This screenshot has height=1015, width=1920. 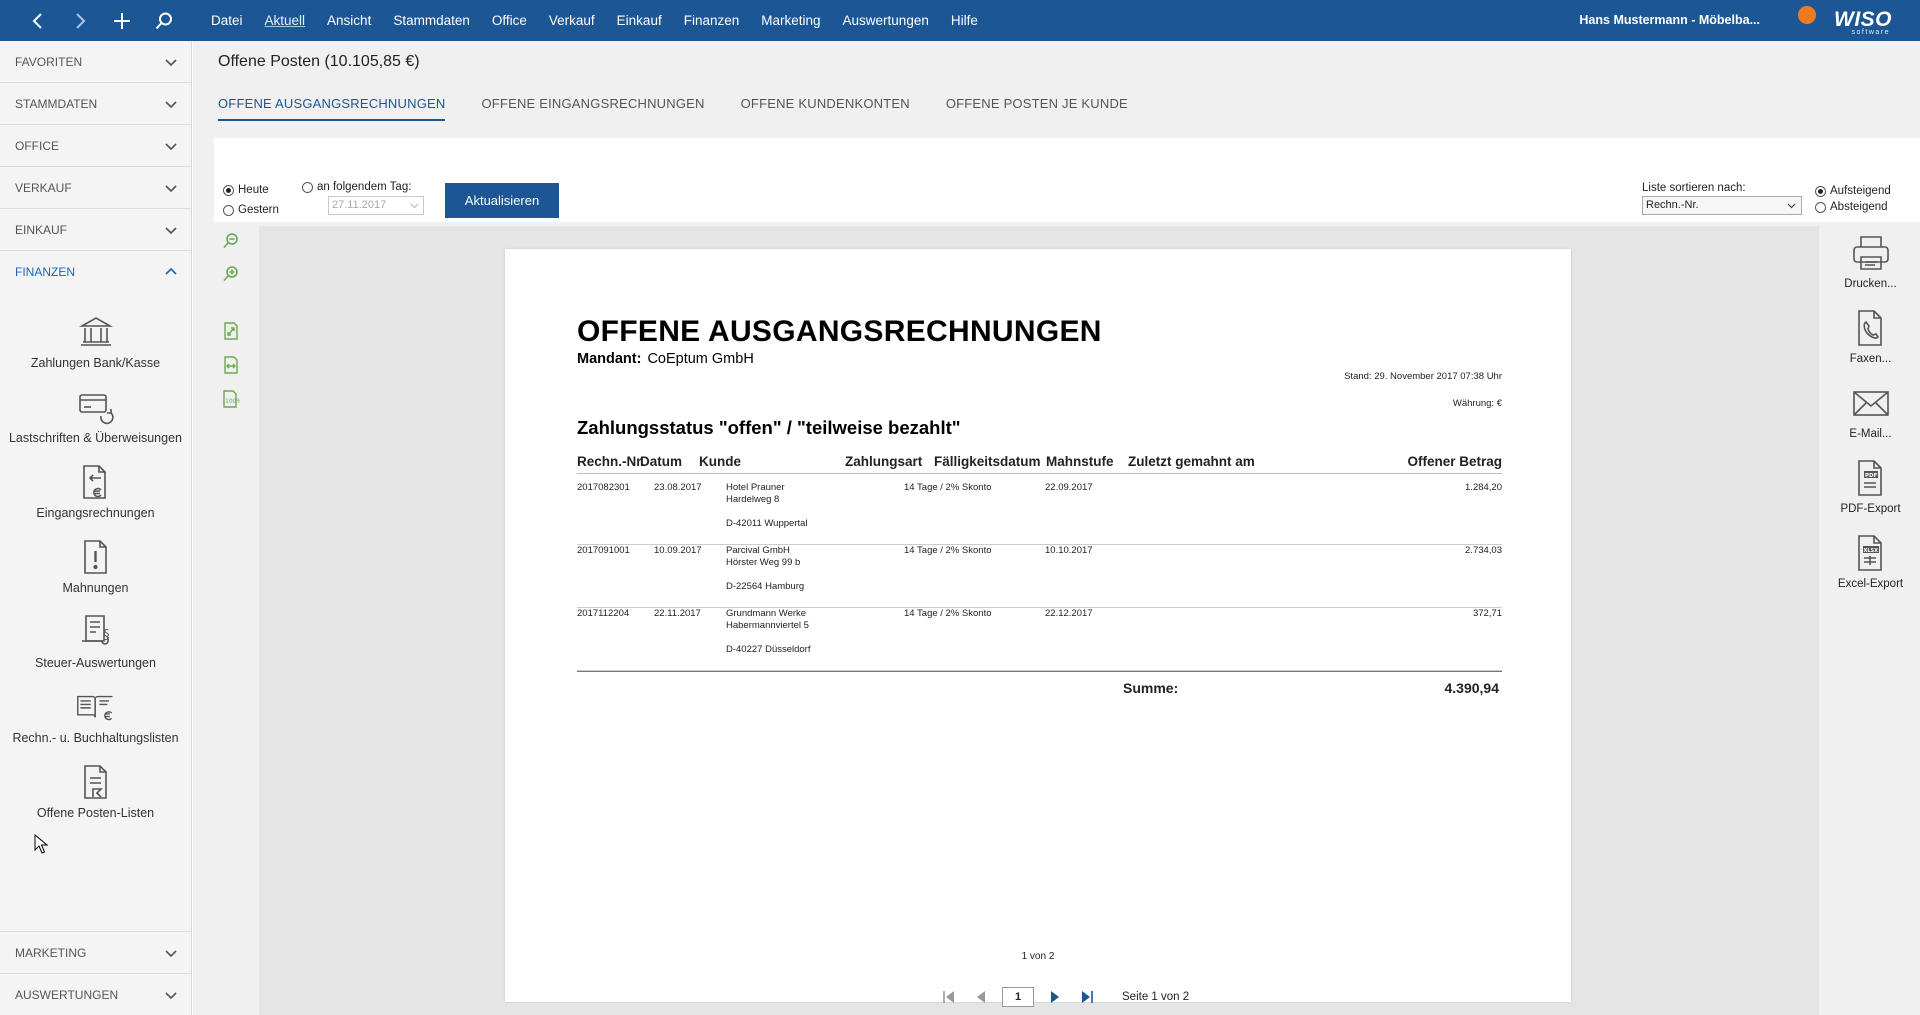 What do you see at coordinates (95, 638) in the screenshot?
I see `sidebar-item-steuer: § Steuer-Auswertungen` at bounding box center [95, 638].